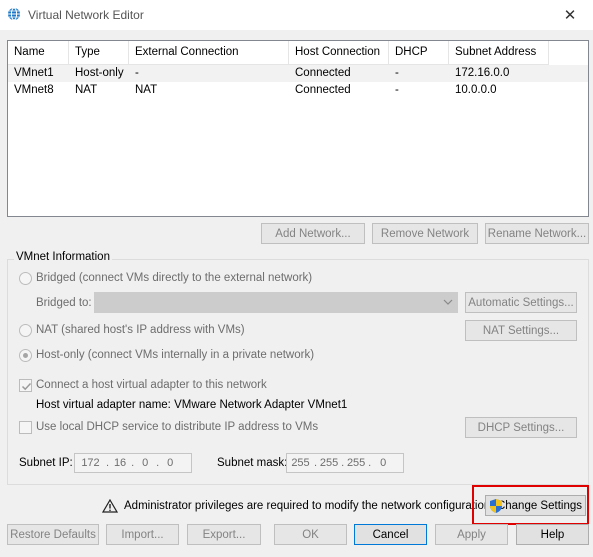 Image resolution: width=593 pixels, height=557 pixels. Describe the element at coordinates (448, 302) in the screenshot. I see `chevron-down-icon` at that location.